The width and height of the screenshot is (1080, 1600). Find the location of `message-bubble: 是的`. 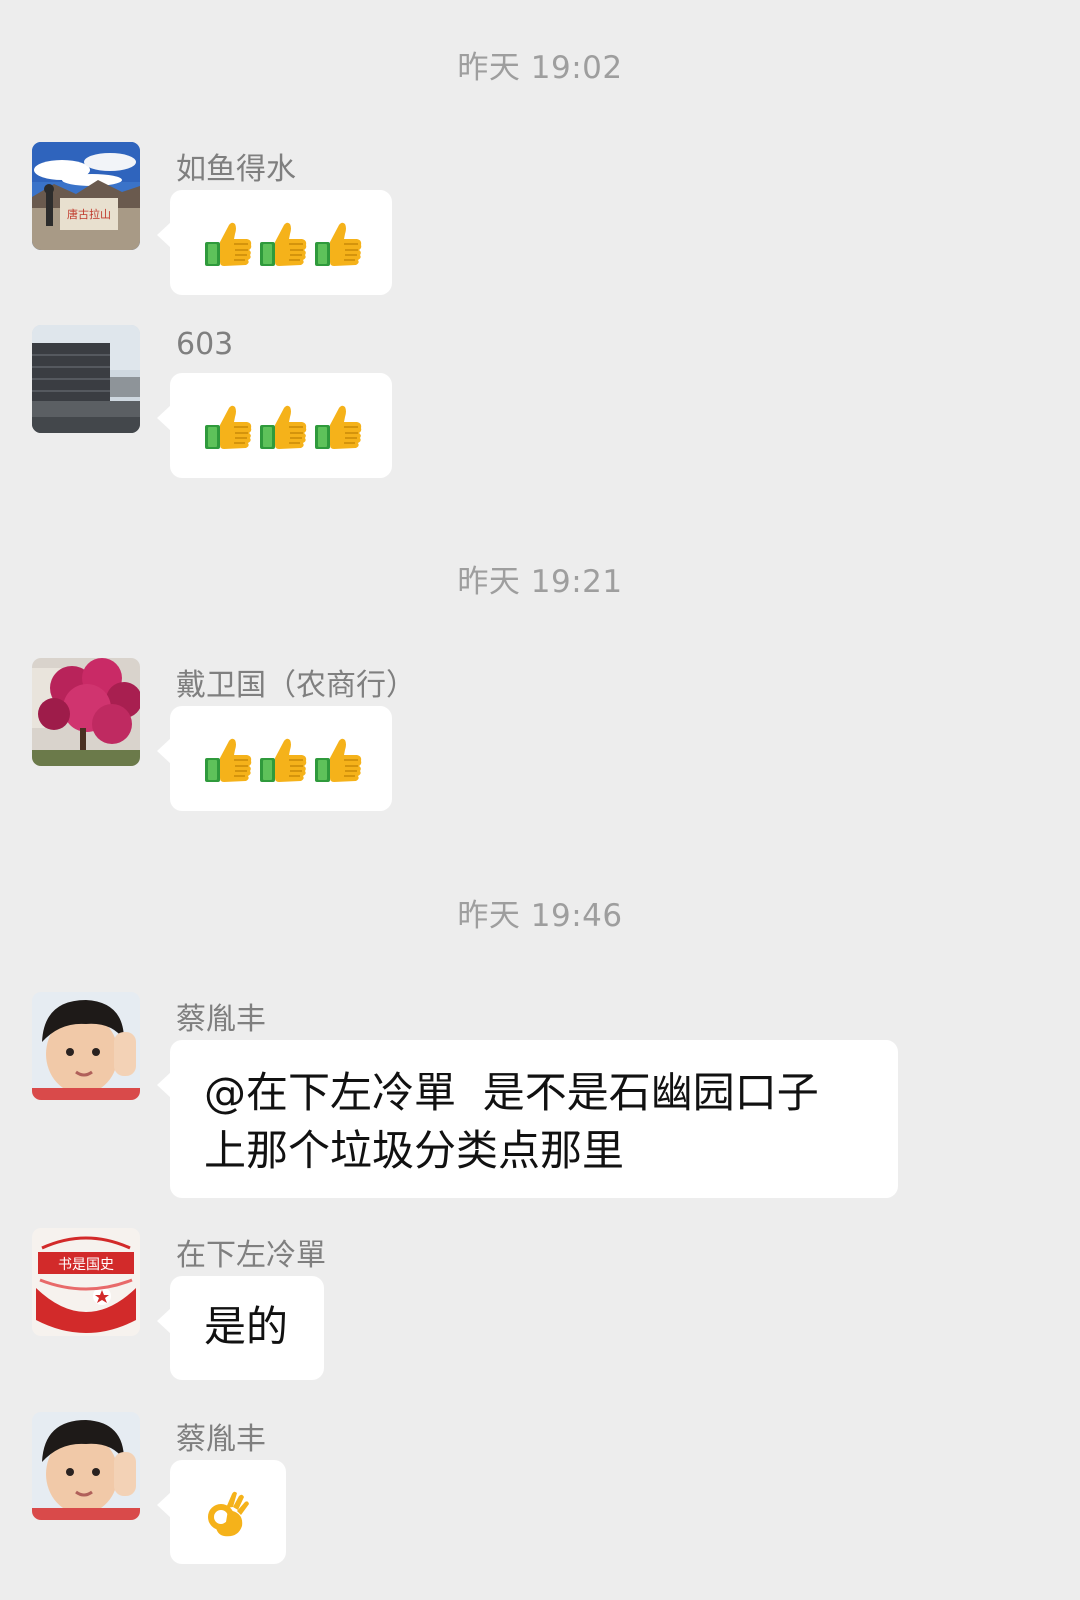

message-bubble: 是的 is located at coordinates (240, 1328).